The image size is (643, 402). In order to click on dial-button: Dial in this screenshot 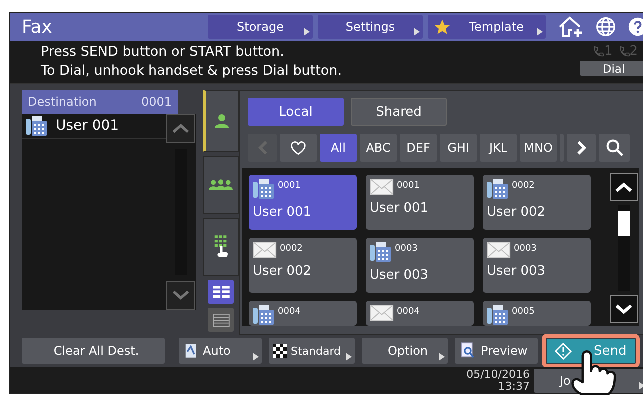, I will do `click(611, 68)`.